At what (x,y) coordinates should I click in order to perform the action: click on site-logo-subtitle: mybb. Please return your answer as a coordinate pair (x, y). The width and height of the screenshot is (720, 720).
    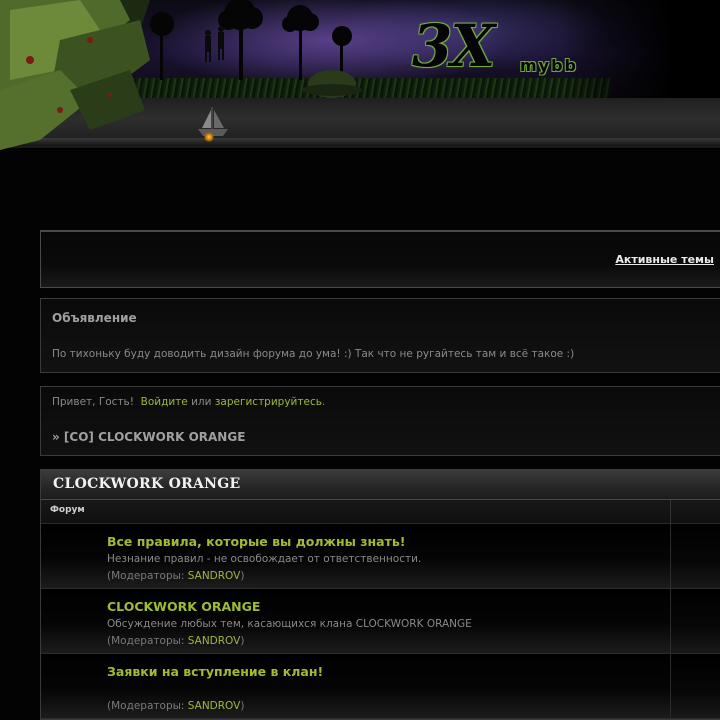
    Looking at the image, I should click on (549, 65).